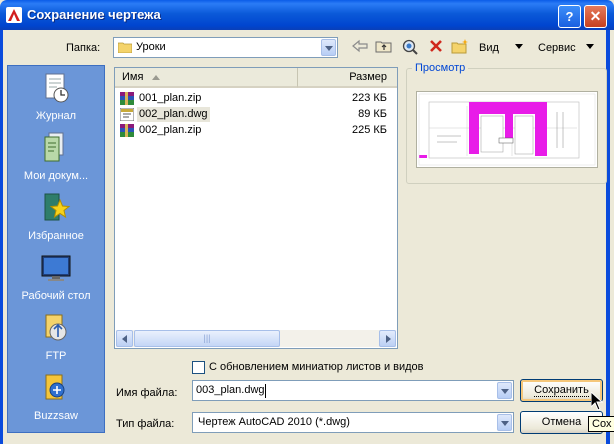 The height and width of the screenshot is (444, 614). I want to click on view-menu: Вид, so click(489, 48).